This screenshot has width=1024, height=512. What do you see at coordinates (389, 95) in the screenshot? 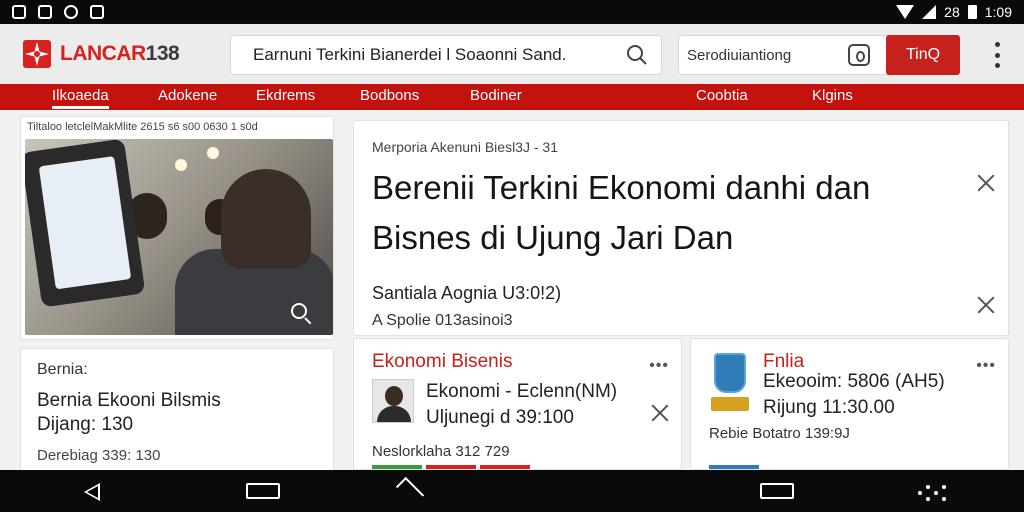
I see `nav-item-bodbons: Bodbons` at bounding box center [389, 95].